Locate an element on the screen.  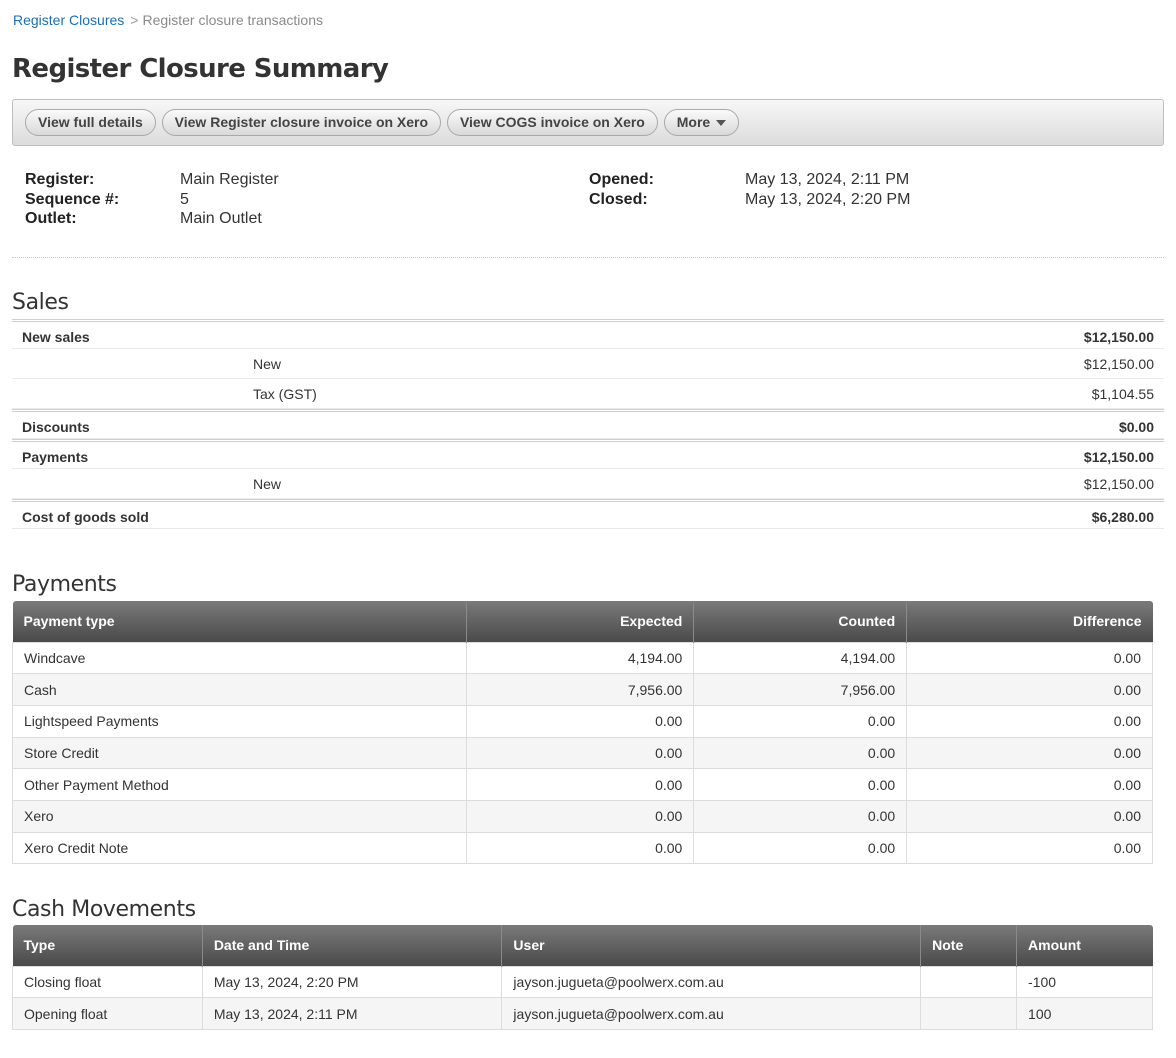
payments-heading: Payments is located at coordinates (64, 584).